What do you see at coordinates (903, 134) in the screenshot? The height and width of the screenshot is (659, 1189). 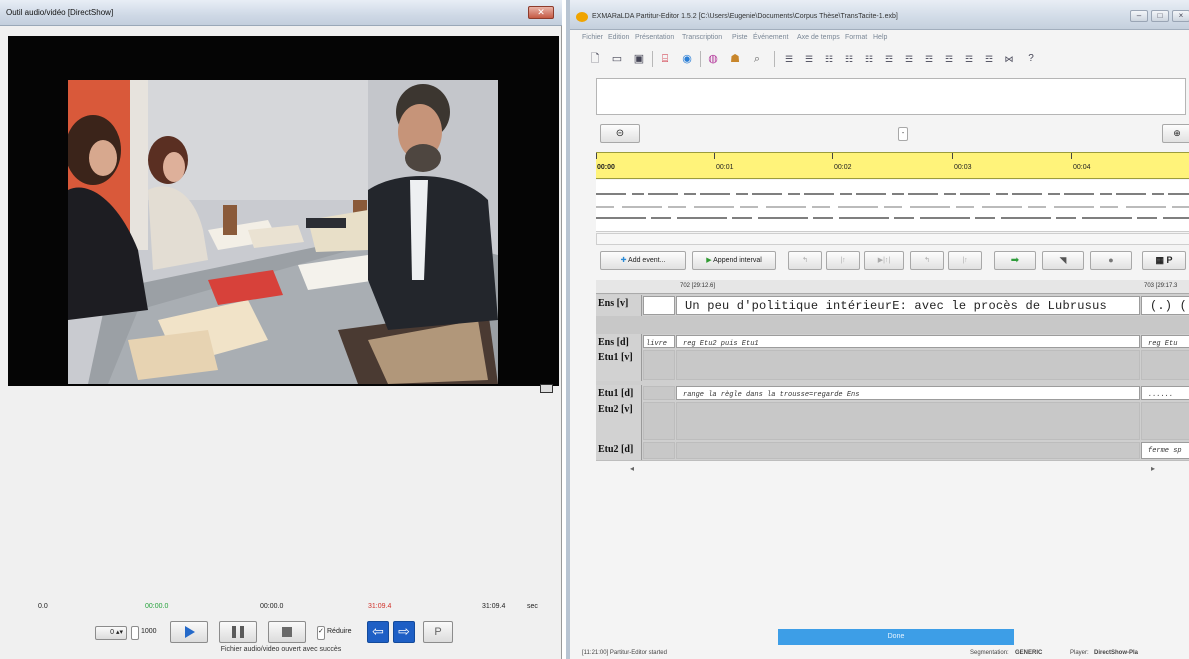 I see `page-field: -` at bounding box center [903, 134].